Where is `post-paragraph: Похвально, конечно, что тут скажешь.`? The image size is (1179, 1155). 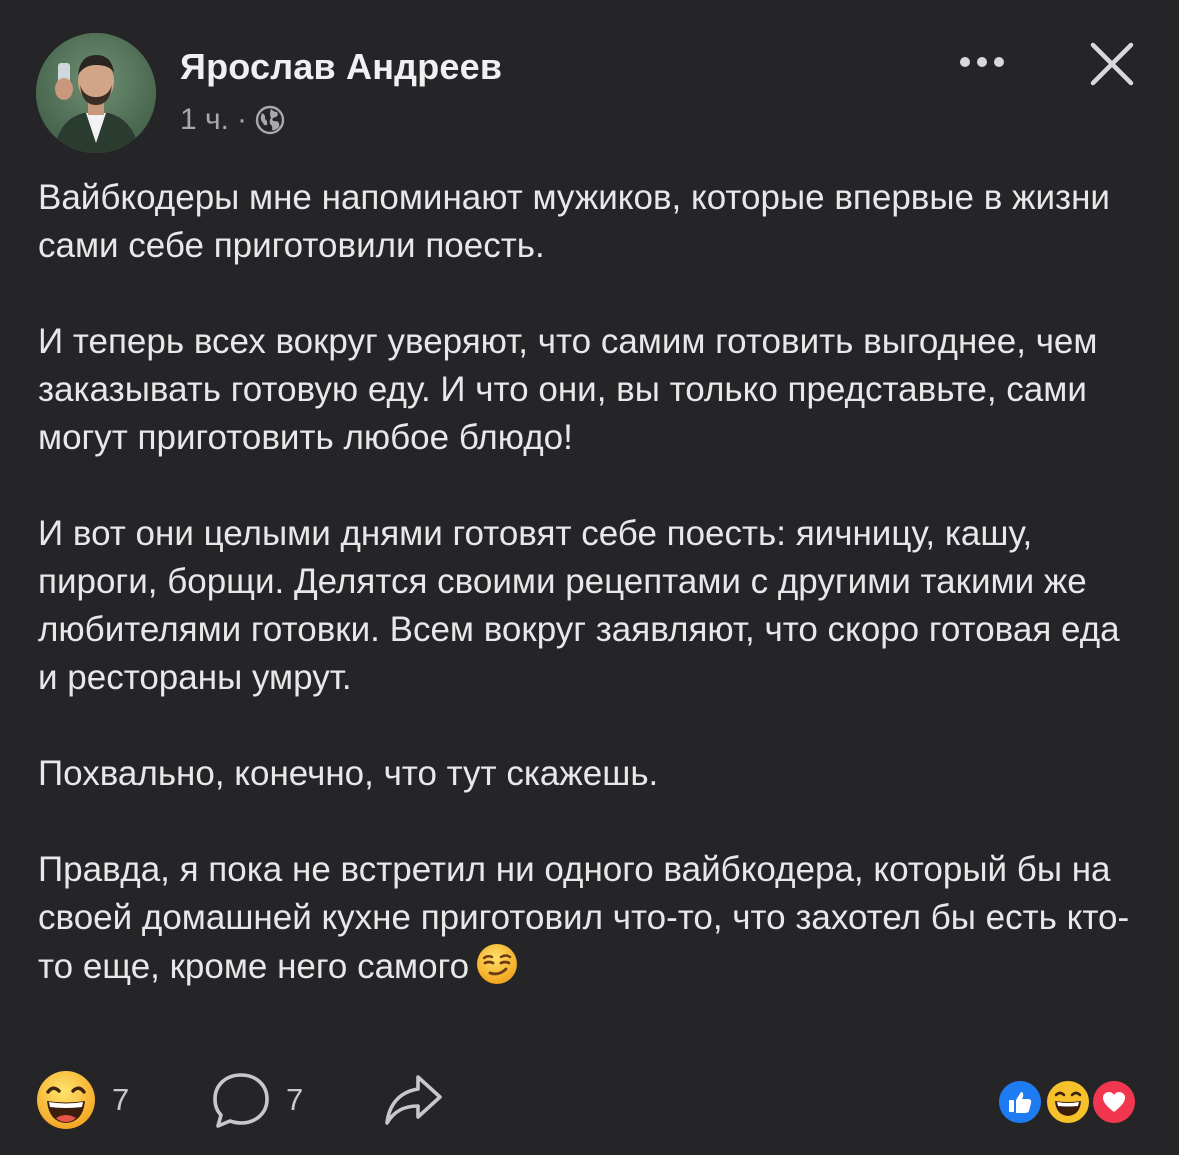 post-paragraph: Похвально, конечно, что тут скажешь. is located at coordinates (348, 773).